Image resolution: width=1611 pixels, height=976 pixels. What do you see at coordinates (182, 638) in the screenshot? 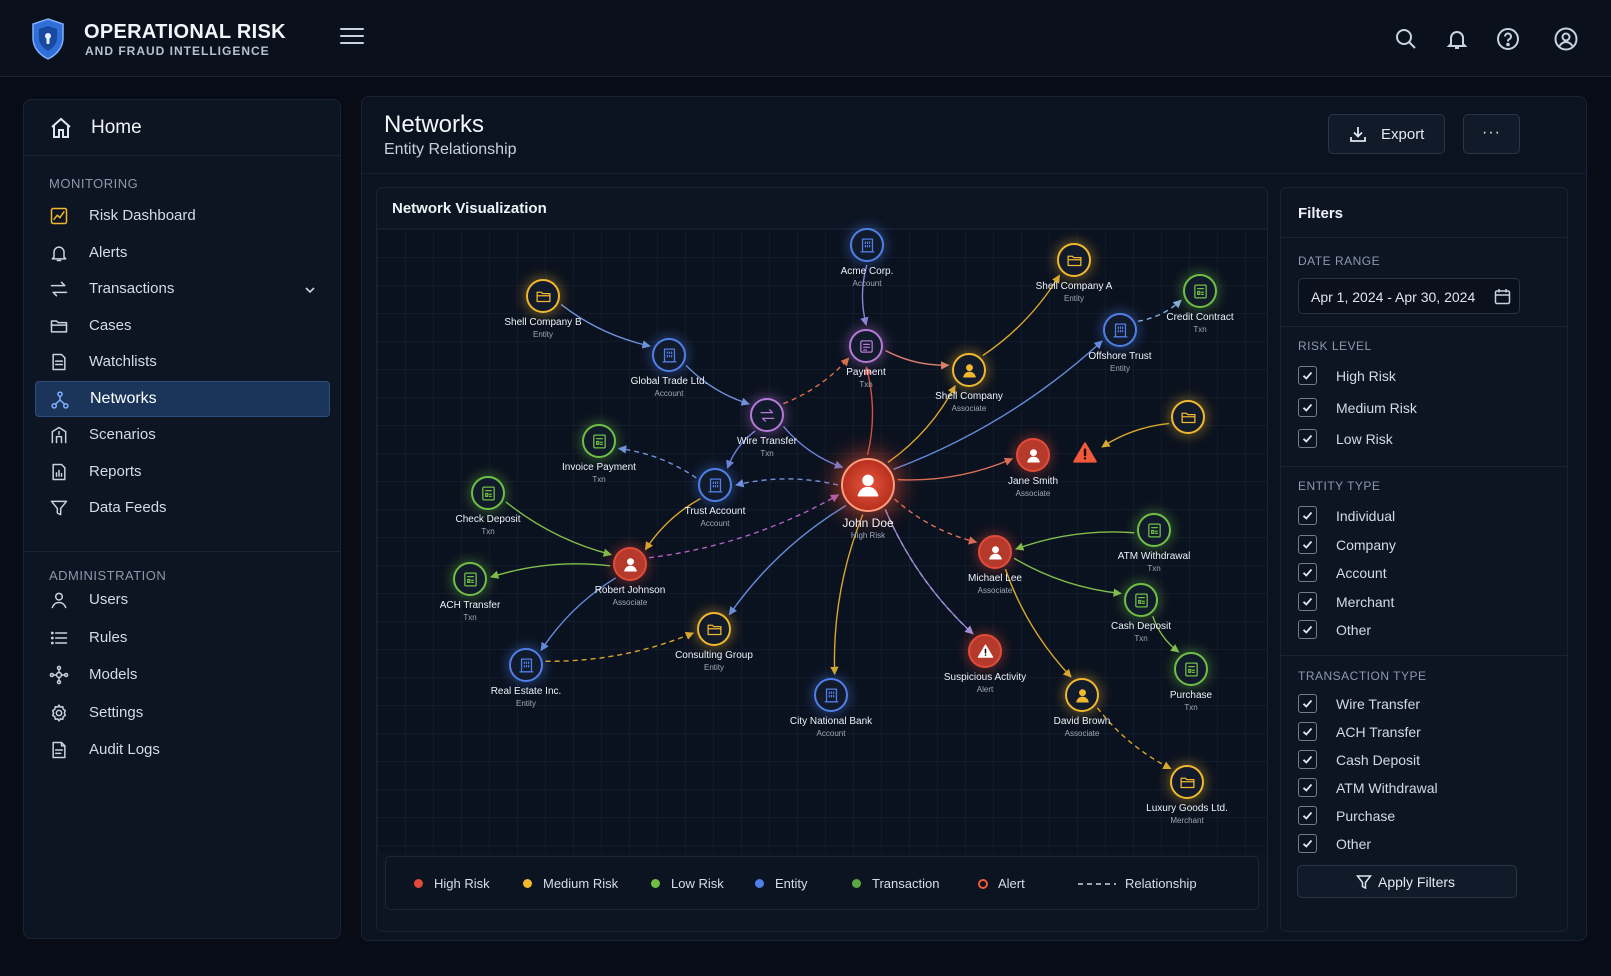
I see `sidebar-item-rules: Rules` at bounding box center [182, 638].